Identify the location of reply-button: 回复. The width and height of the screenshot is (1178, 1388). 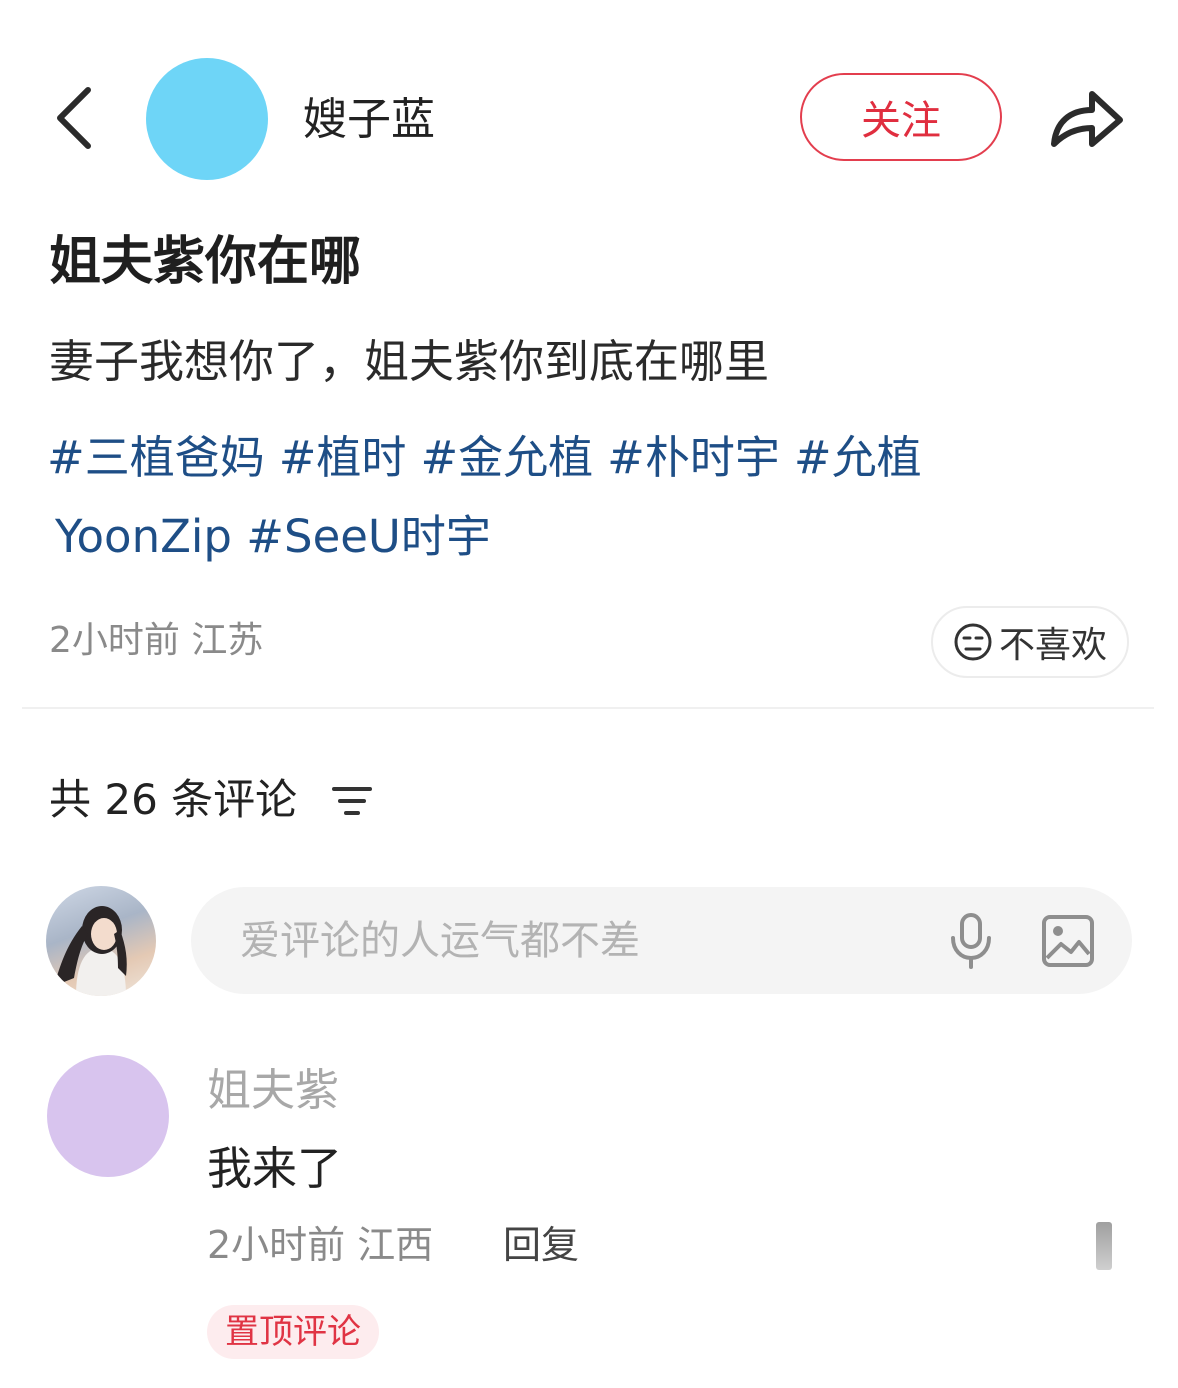
(541, 1245).